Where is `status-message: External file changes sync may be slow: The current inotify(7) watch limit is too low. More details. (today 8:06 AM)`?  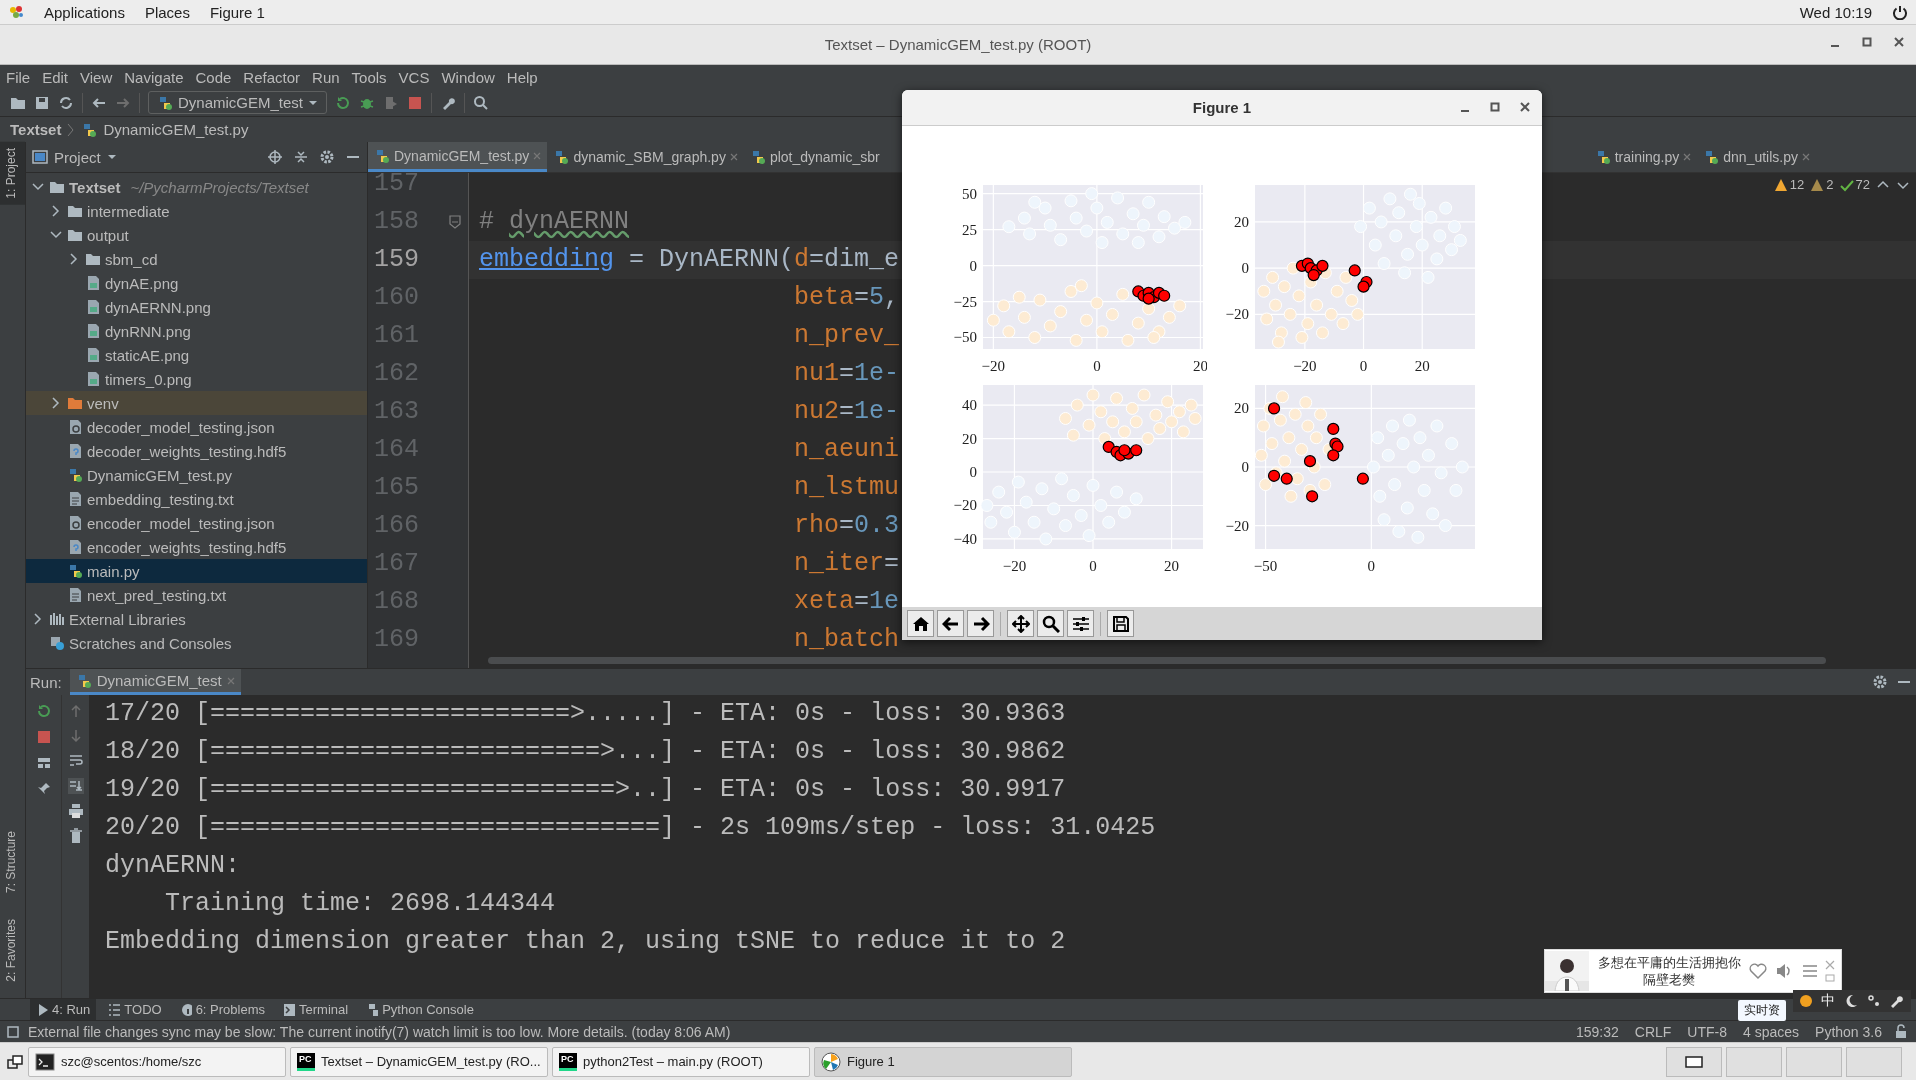
status-message: External file changes sync may be slow: The current inotify(7) watch limit is too low. More details. (today 8:06 AM) is located at coordinates (379, 1031).